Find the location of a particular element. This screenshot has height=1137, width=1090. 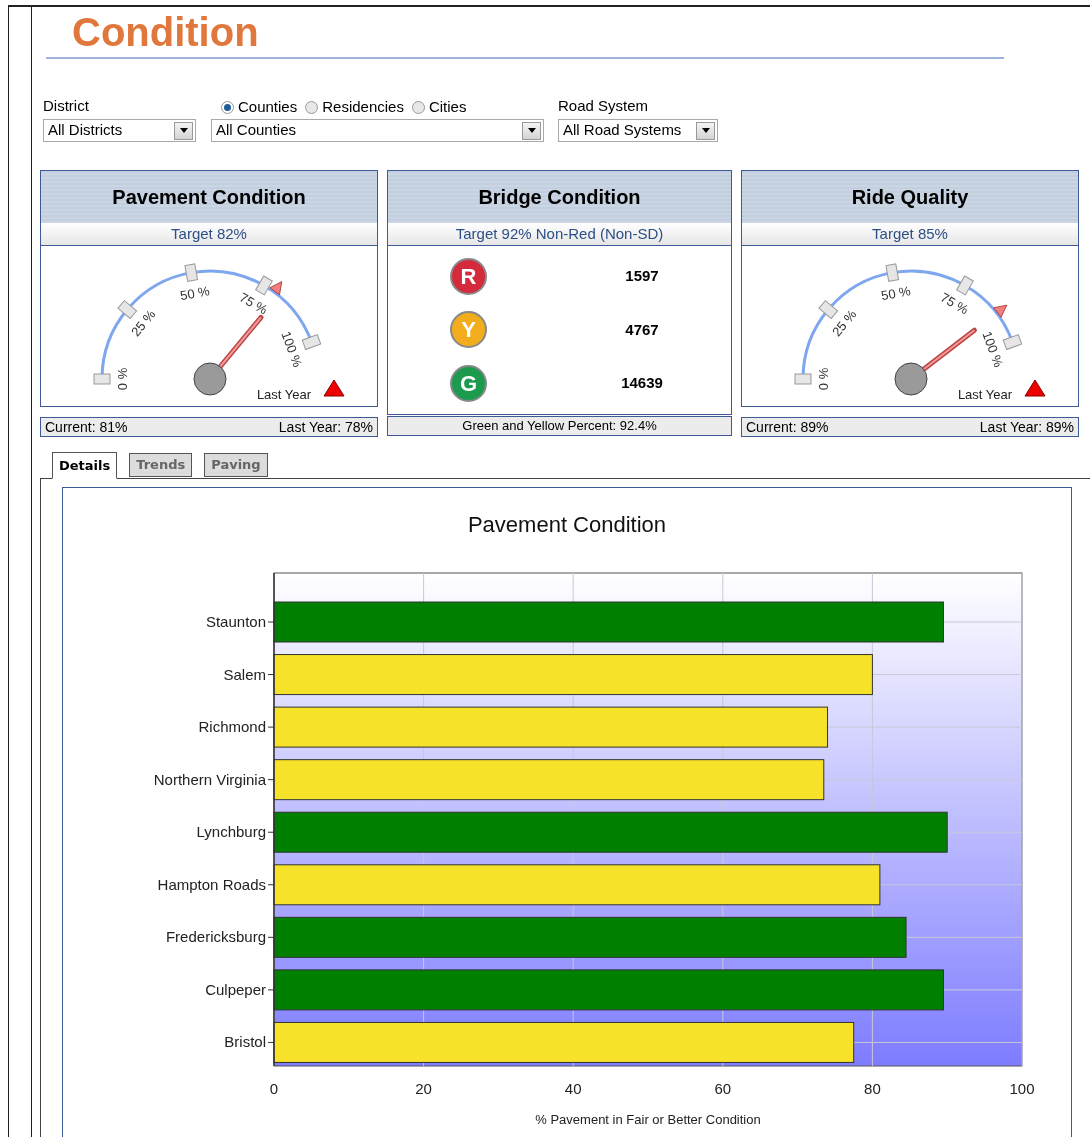

rating-count: 14639 is located at coordinates (642, 383).